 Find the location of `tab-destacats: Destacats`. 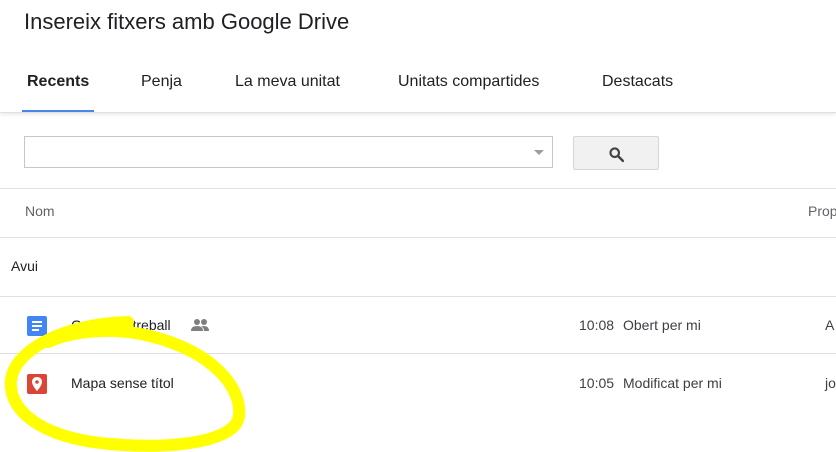

tab-destacats: Destacats is located at coordinates (637, 83).